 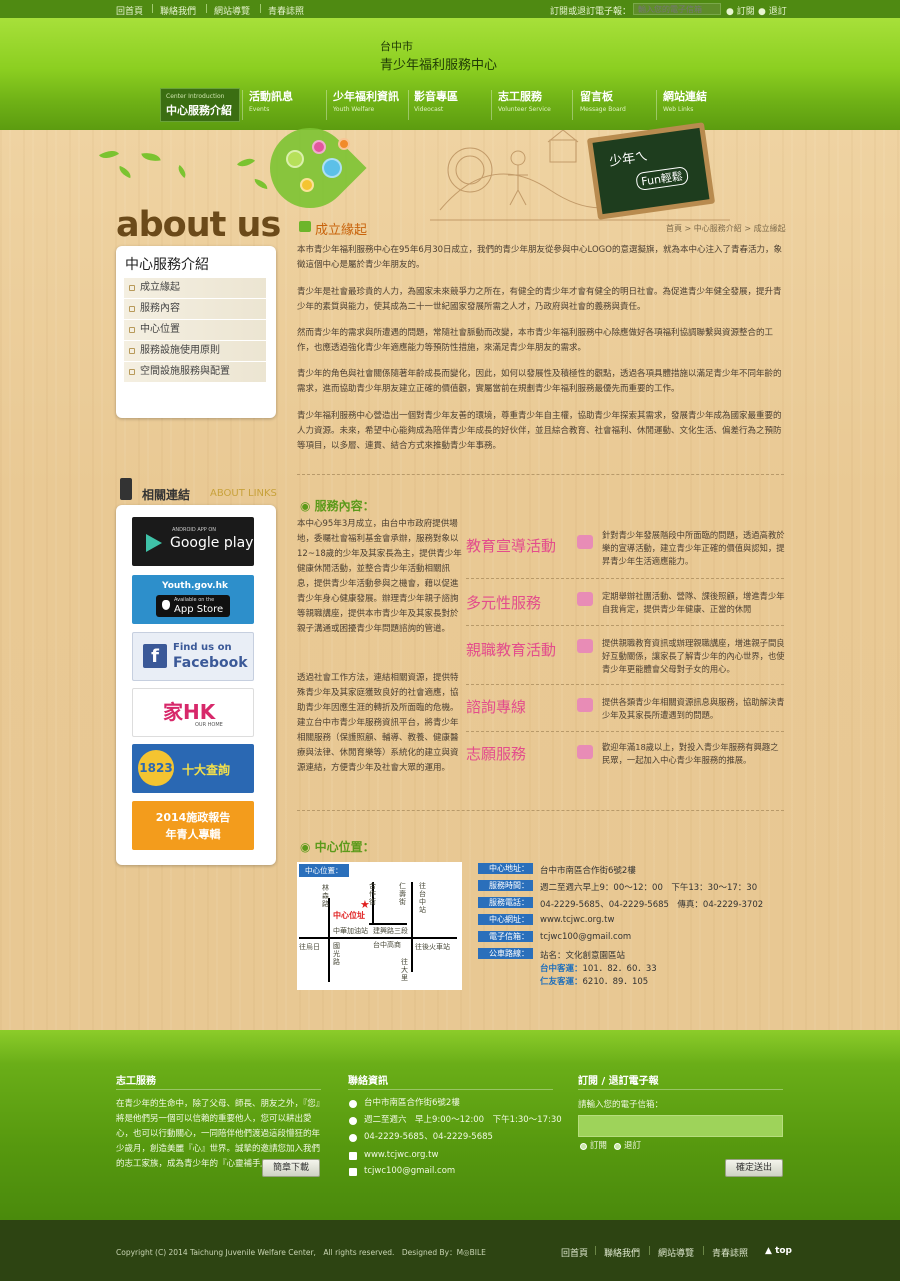 What do you see at coordinates (730, 1252) in the screenshot?
I see `bottom-link-gallery: 青春誌照` at bounding box center [730, 1252].